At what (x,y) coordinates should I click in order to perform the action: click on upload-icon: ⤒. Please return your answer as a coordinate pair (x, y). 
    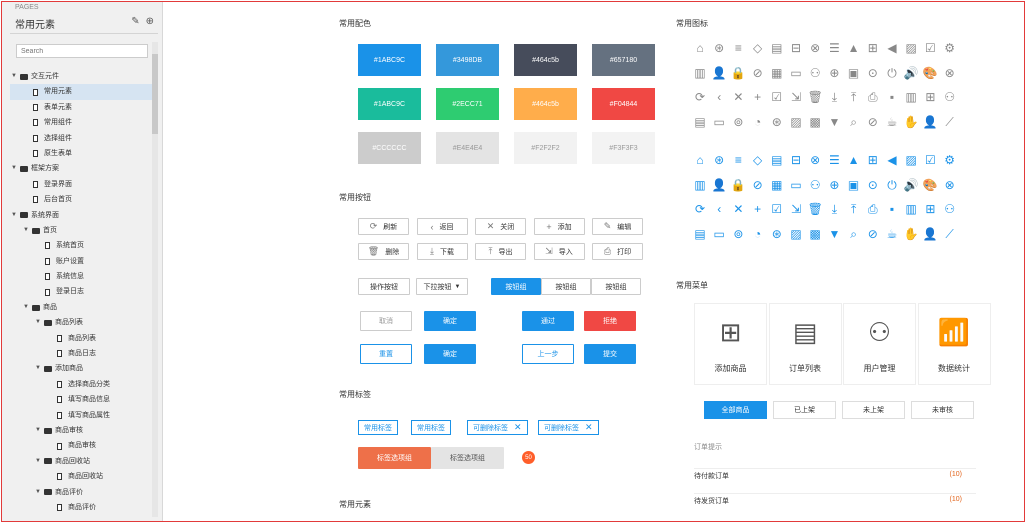
    Looking at the image, I should click on (854, 97).